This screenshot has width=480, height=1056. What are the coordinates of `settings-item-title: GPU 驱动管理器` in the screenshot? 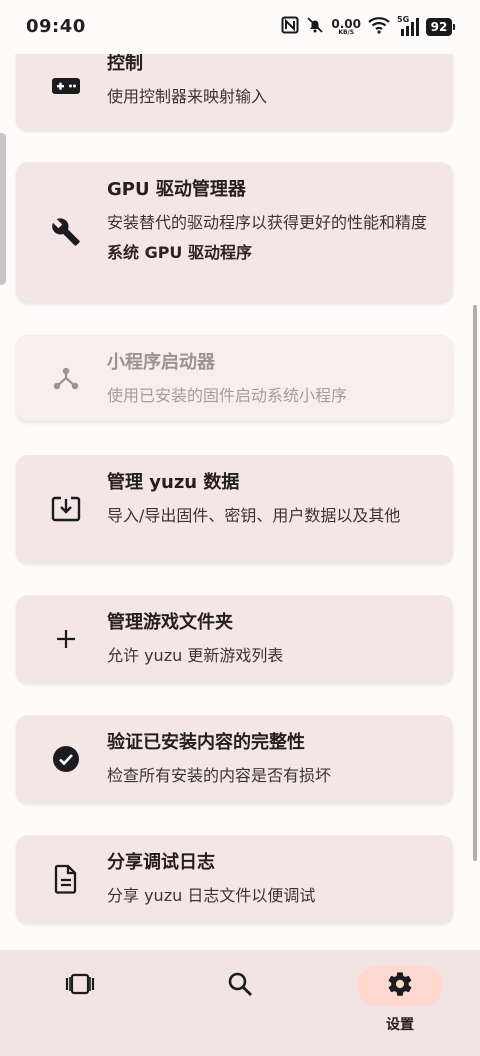 It's located at (176, 189).